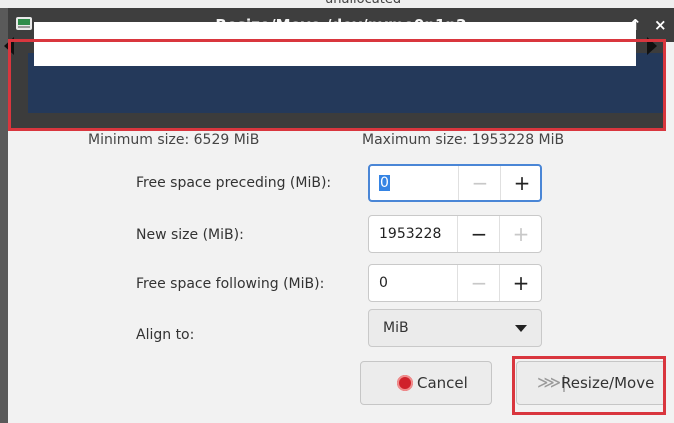 This screenshot has width=674, height=423. I want to click on free-space-following-input: 0, so click(383, 283).